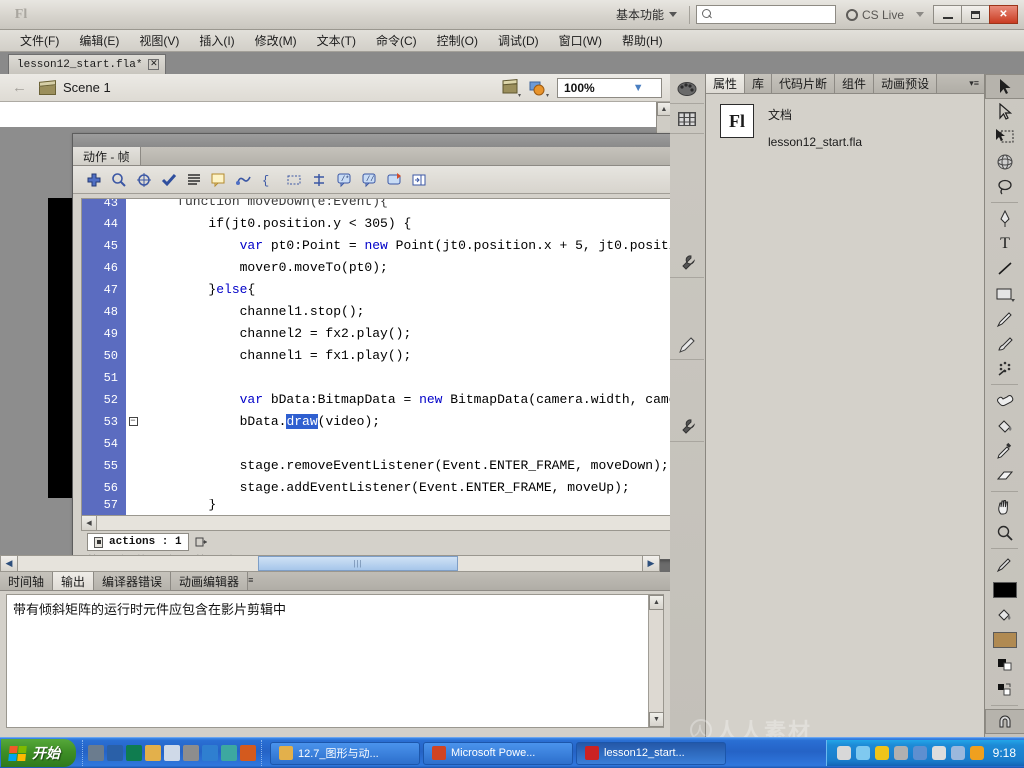 This screenshot has width=1024, height=768. What do you see at coordinates (169, 180) in the screenshot?
I see `check-syntax-icon` at bounding box center [169, 180].